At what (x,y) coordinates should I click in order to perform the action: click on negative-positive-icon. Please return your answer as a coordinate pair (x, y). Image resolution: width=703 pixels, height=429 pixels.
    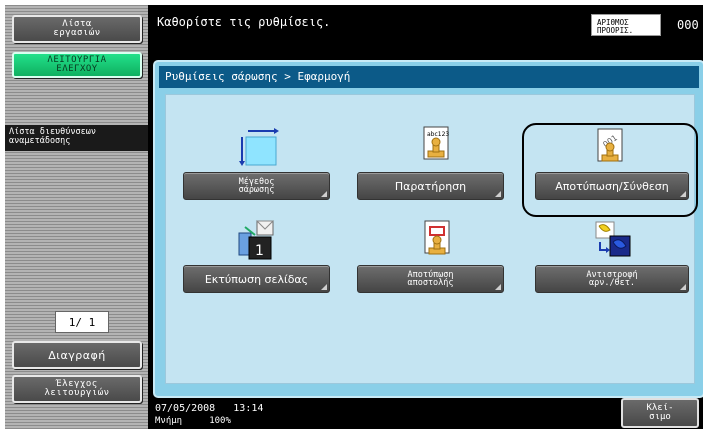
    Looking at the image, I should click on (613, 239).